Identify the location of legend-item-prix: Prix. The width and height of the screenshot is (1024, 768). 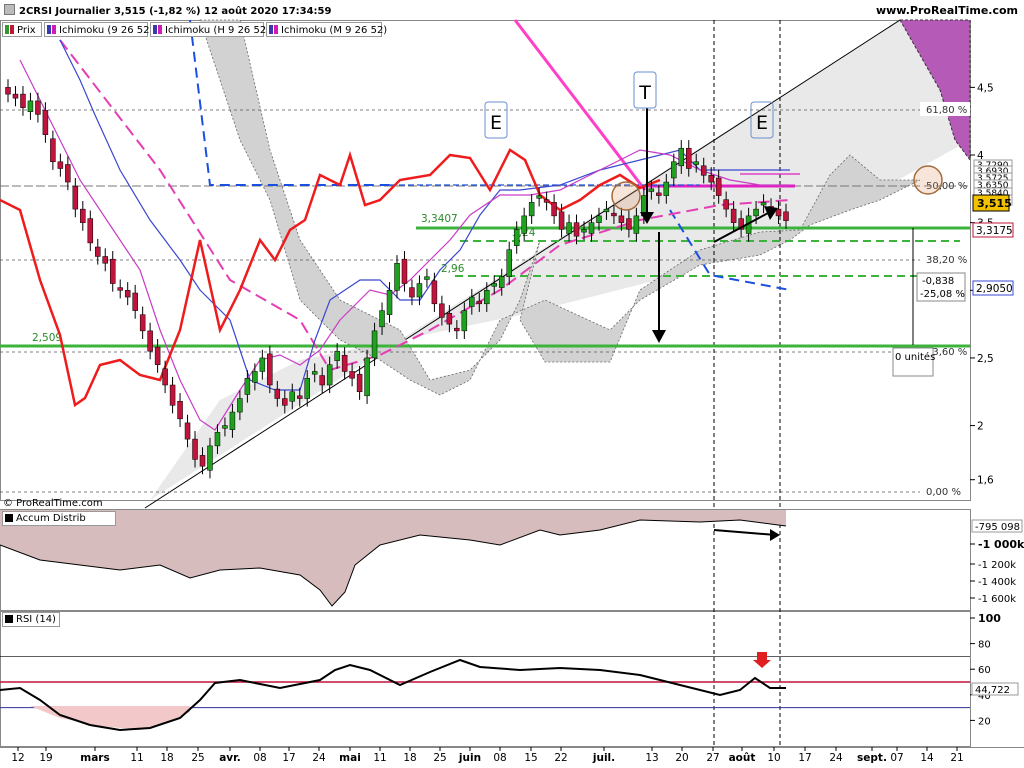
(22, 29).